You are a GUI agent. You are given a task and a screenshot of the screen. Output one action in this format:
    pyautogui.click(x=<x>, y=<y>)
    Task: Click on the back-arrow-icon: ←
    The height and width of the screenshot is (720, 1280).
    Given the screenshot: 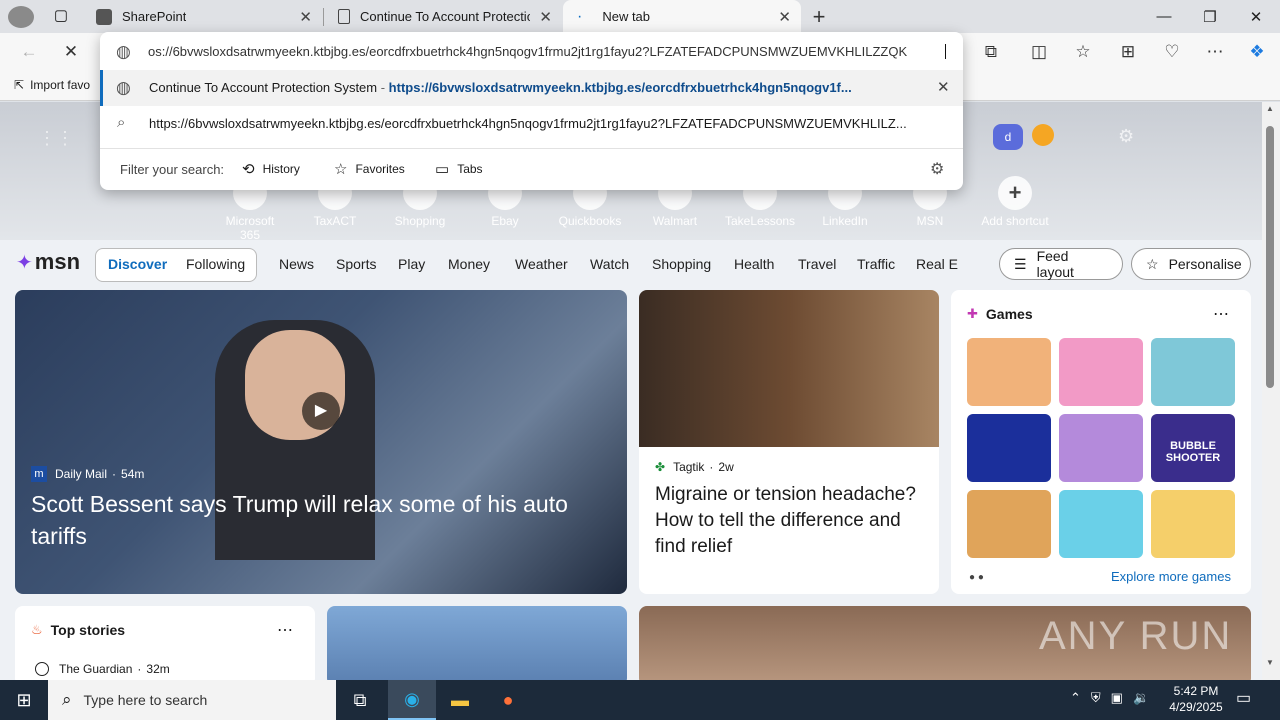 What is the action you would take?
    pyautogui.click(x=29, y=52)
    